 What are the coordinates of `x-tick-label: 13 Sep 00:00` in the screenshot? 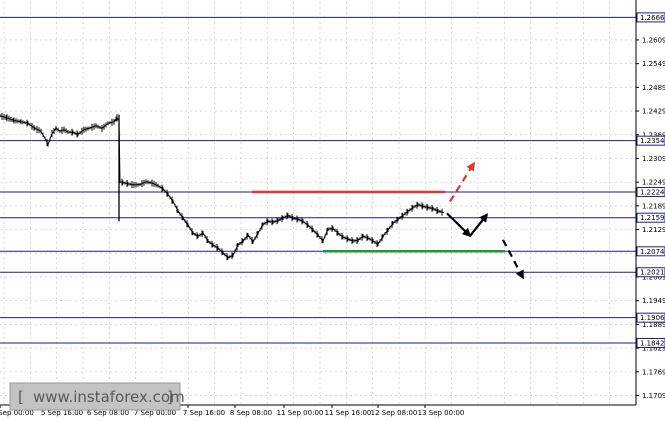 It's located at (441, 413).